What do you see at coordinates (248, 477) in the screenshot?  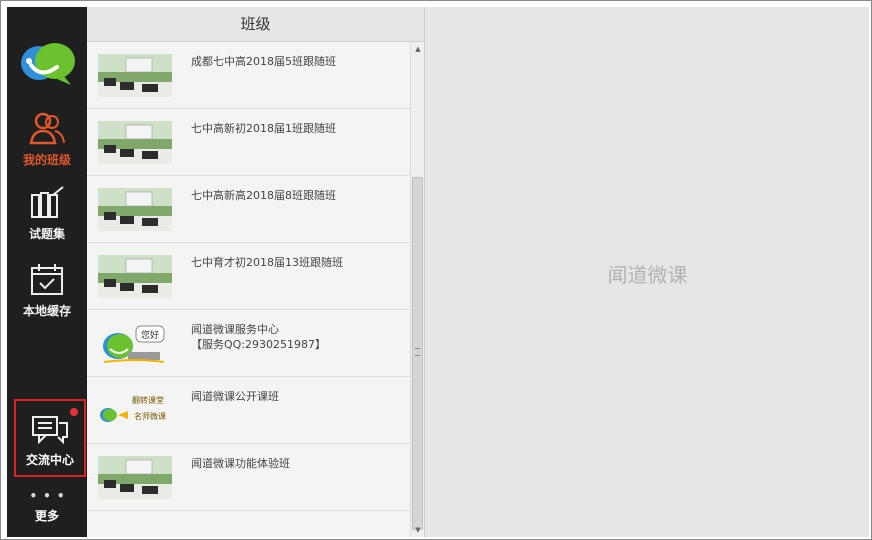 I see `list-item: 闻道微课功能体验班` at bounding box center [248, 477].